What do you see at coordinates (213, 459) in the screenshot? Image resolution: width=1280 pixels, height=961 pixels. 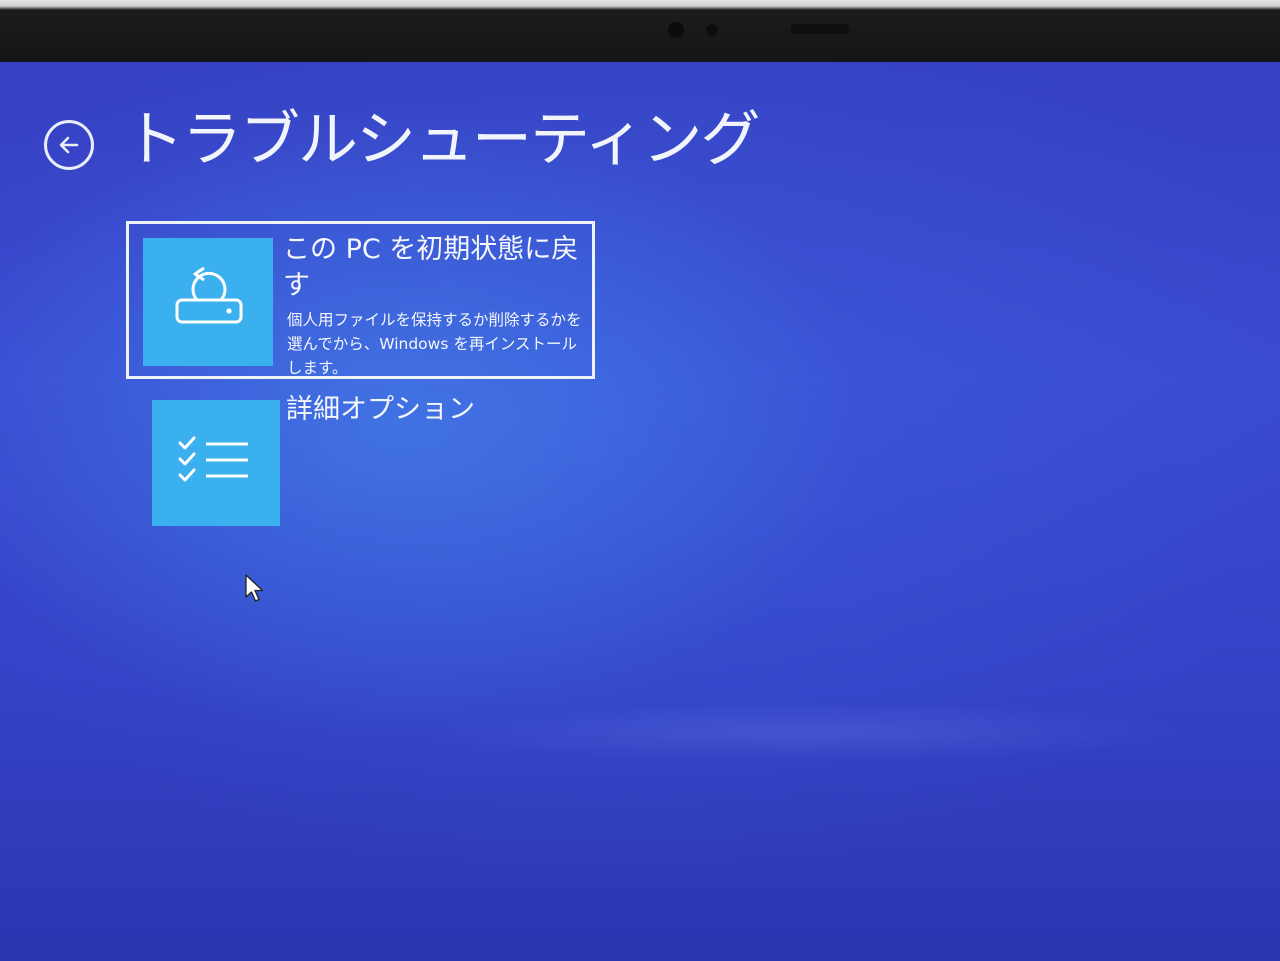 I see `checklist-icon` at bounding box center [213, 459].